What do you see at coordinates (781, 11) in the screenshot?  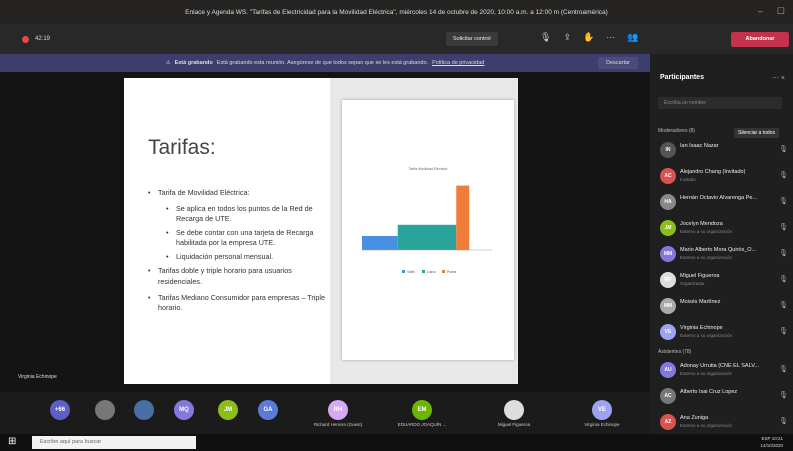 I see `maximize-icon: ☐` at bounding box center [781, 11].